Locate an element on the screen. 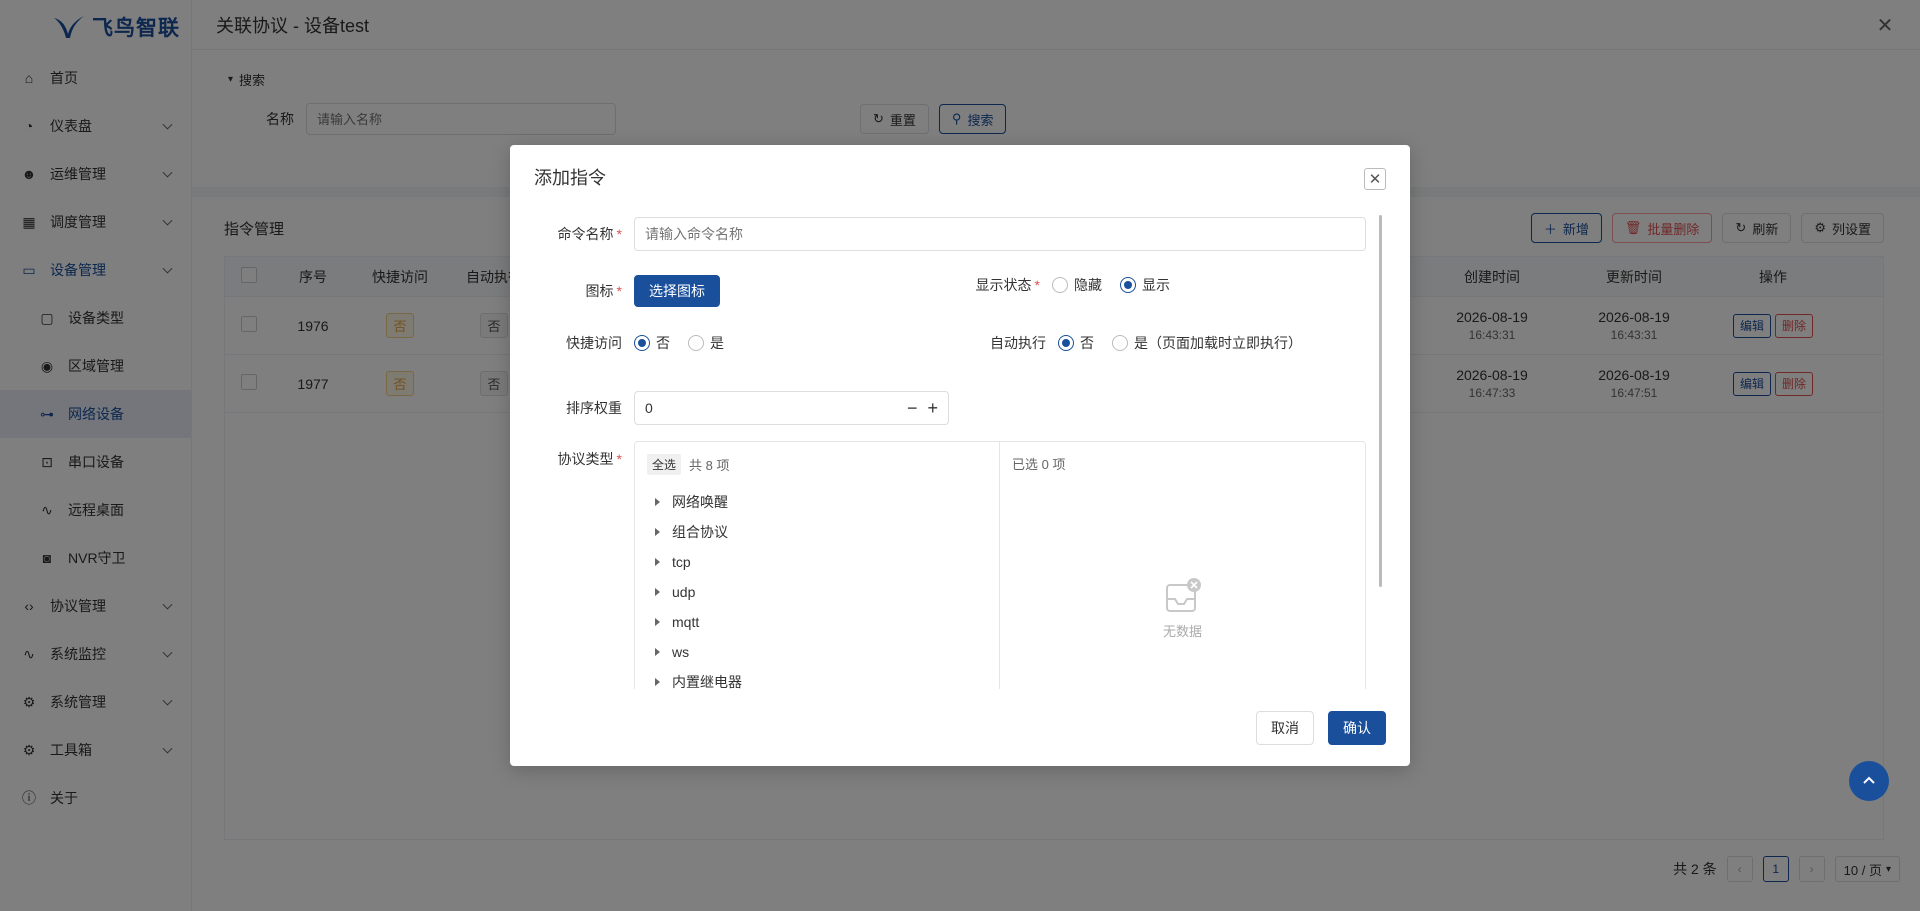 Image resolution: width=1920 pixels, height=911 pixels. transfer-target-pane: 已选 0 项 无数据 is located at coordinates (1182, 565).